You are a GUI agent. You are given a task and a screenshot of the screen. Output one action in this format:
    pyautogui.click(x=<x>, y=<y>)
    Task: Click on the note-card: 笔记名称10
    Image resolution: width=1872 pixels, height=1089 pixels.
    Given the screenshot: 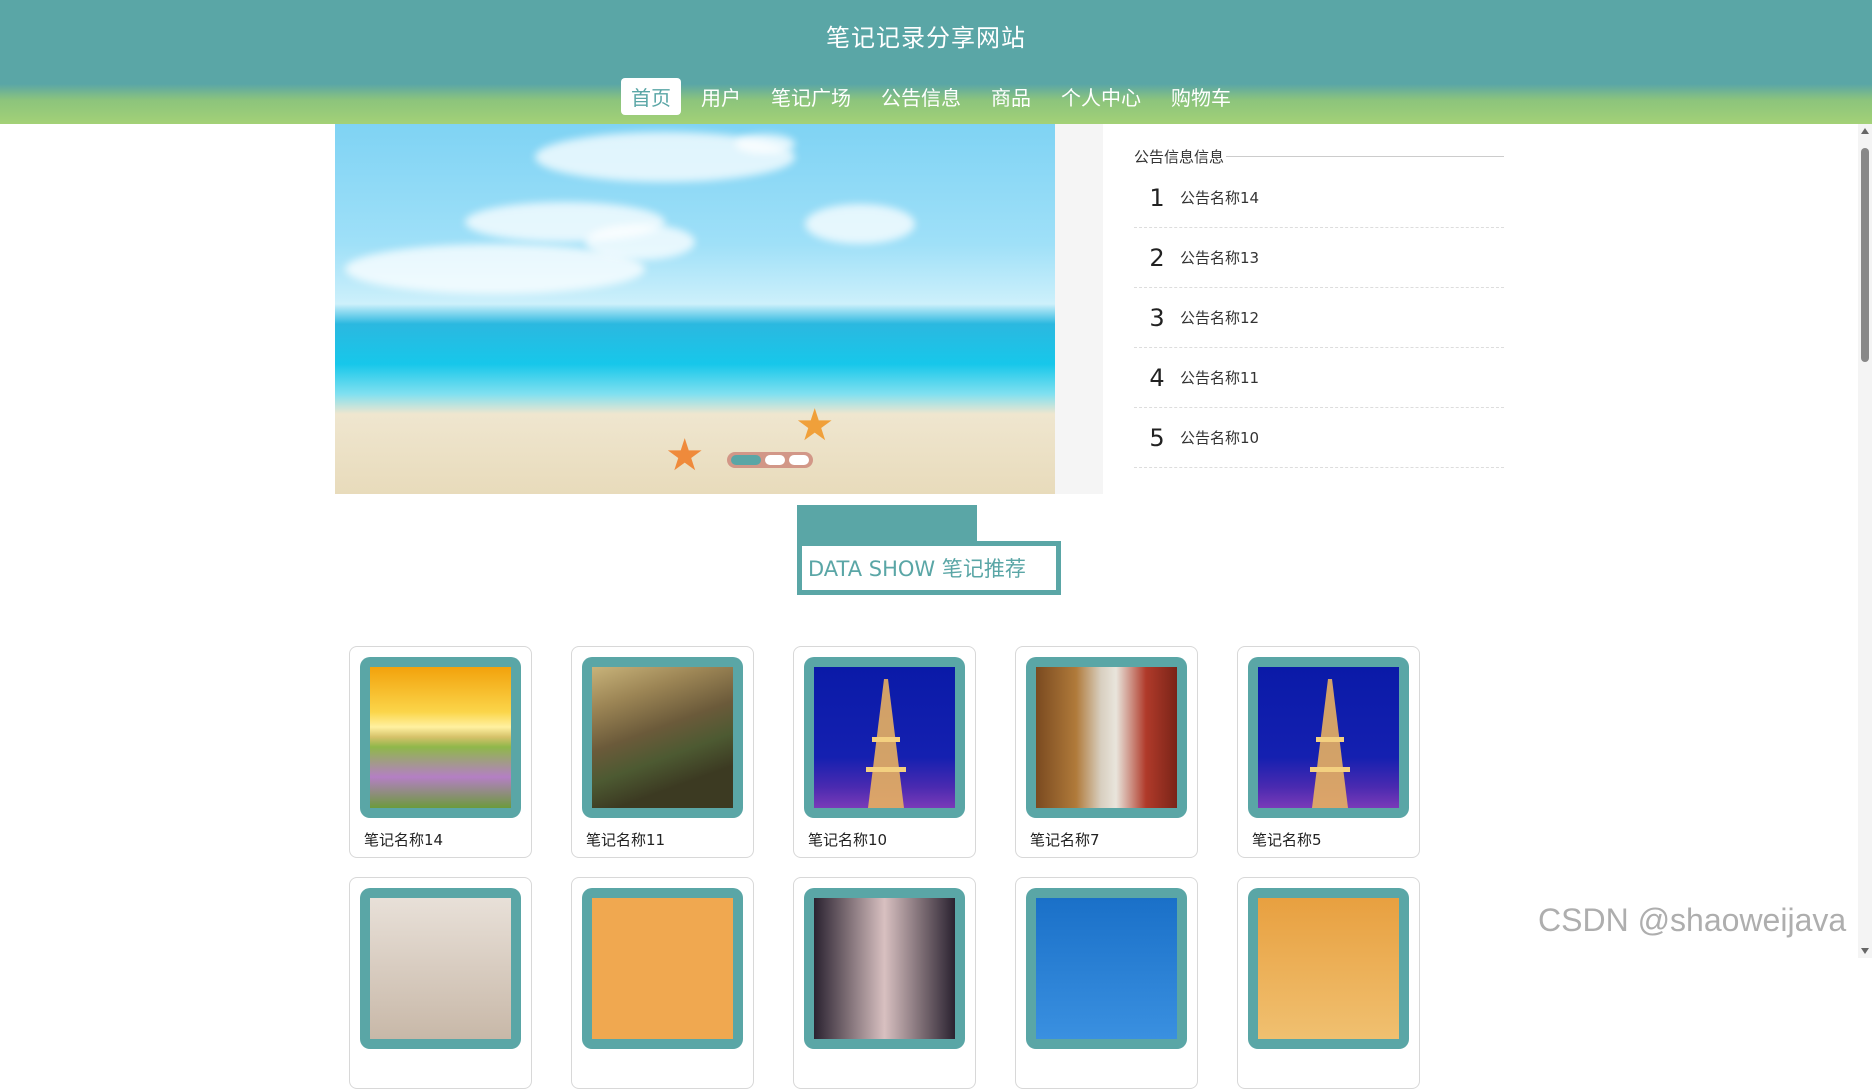 What is the action you would take?
    pyautogui.click(x=884, y=752)
    